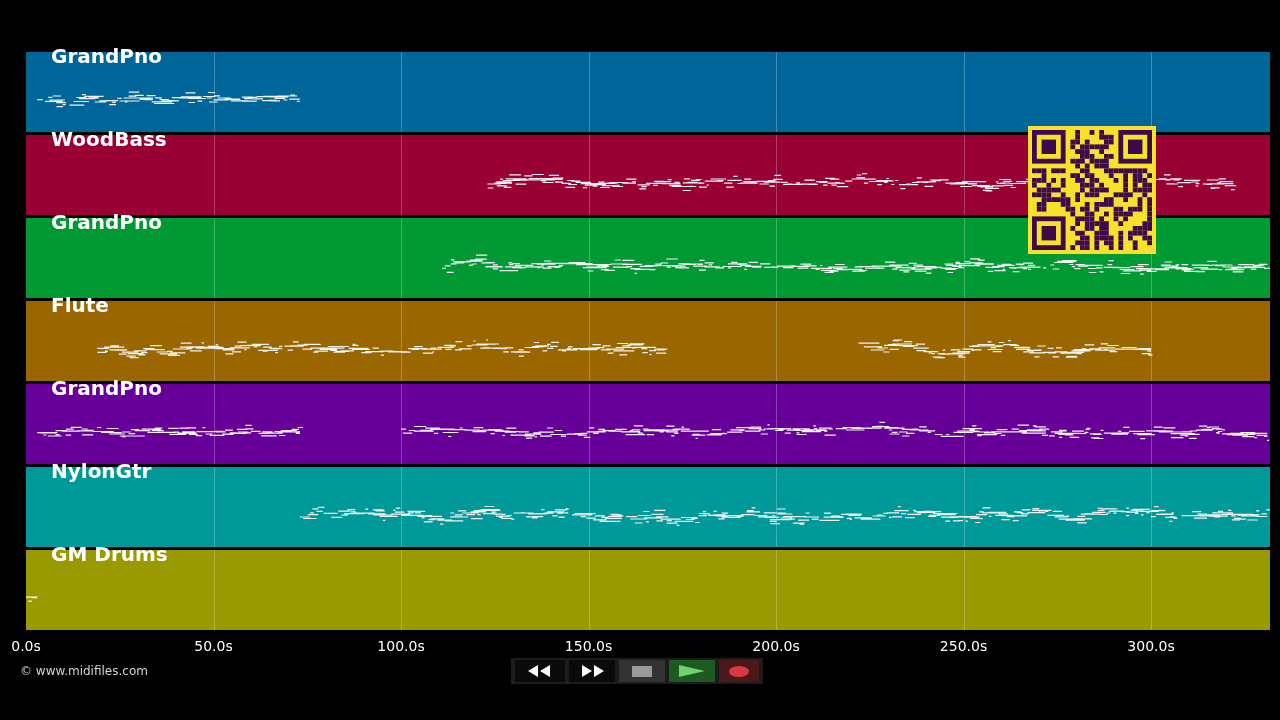 Image resolution: width=1280 pixels, height=720 pixels. Describe the element at coordinates (26, 646) in the screenshot. I see `time-tick-label: 0.0s` at that location.